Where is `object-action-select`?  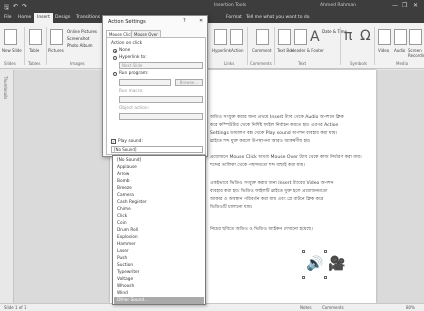
object-action-select is located at coordinates (161, 116).